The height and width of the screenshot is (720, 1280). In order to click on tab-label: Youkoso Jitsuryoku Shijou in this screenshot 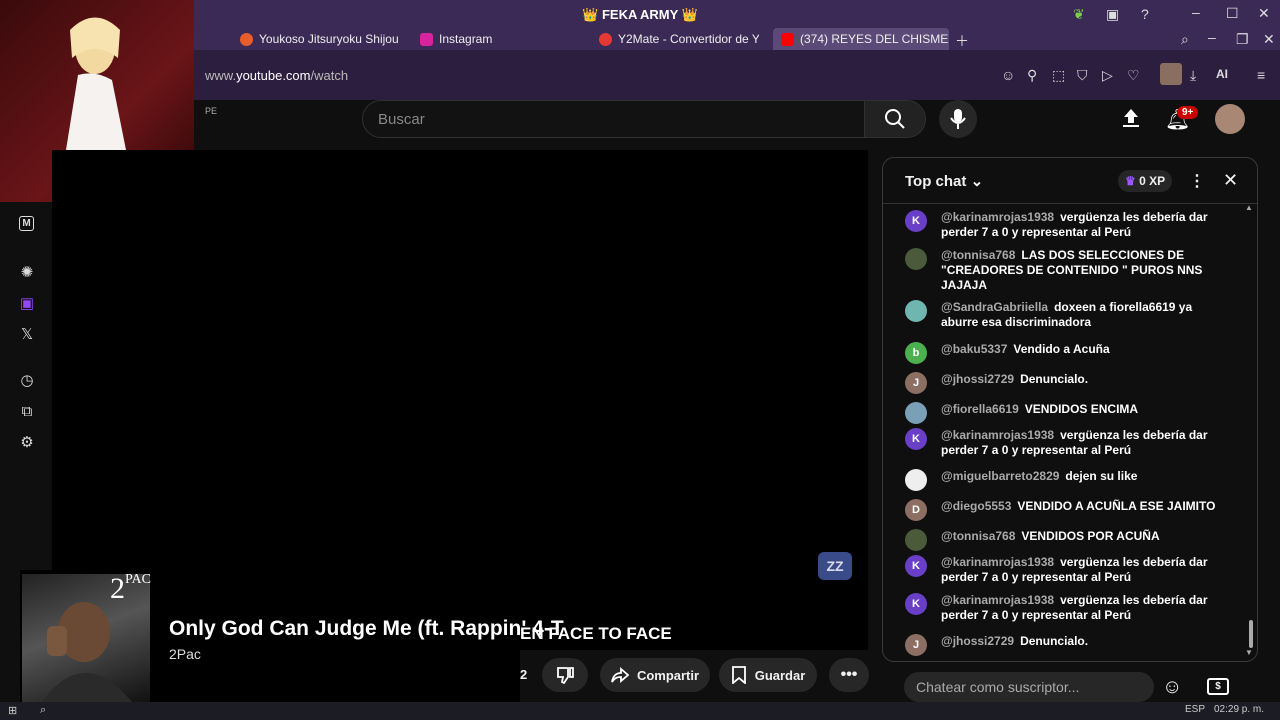, I will do `click(329, 39)`.